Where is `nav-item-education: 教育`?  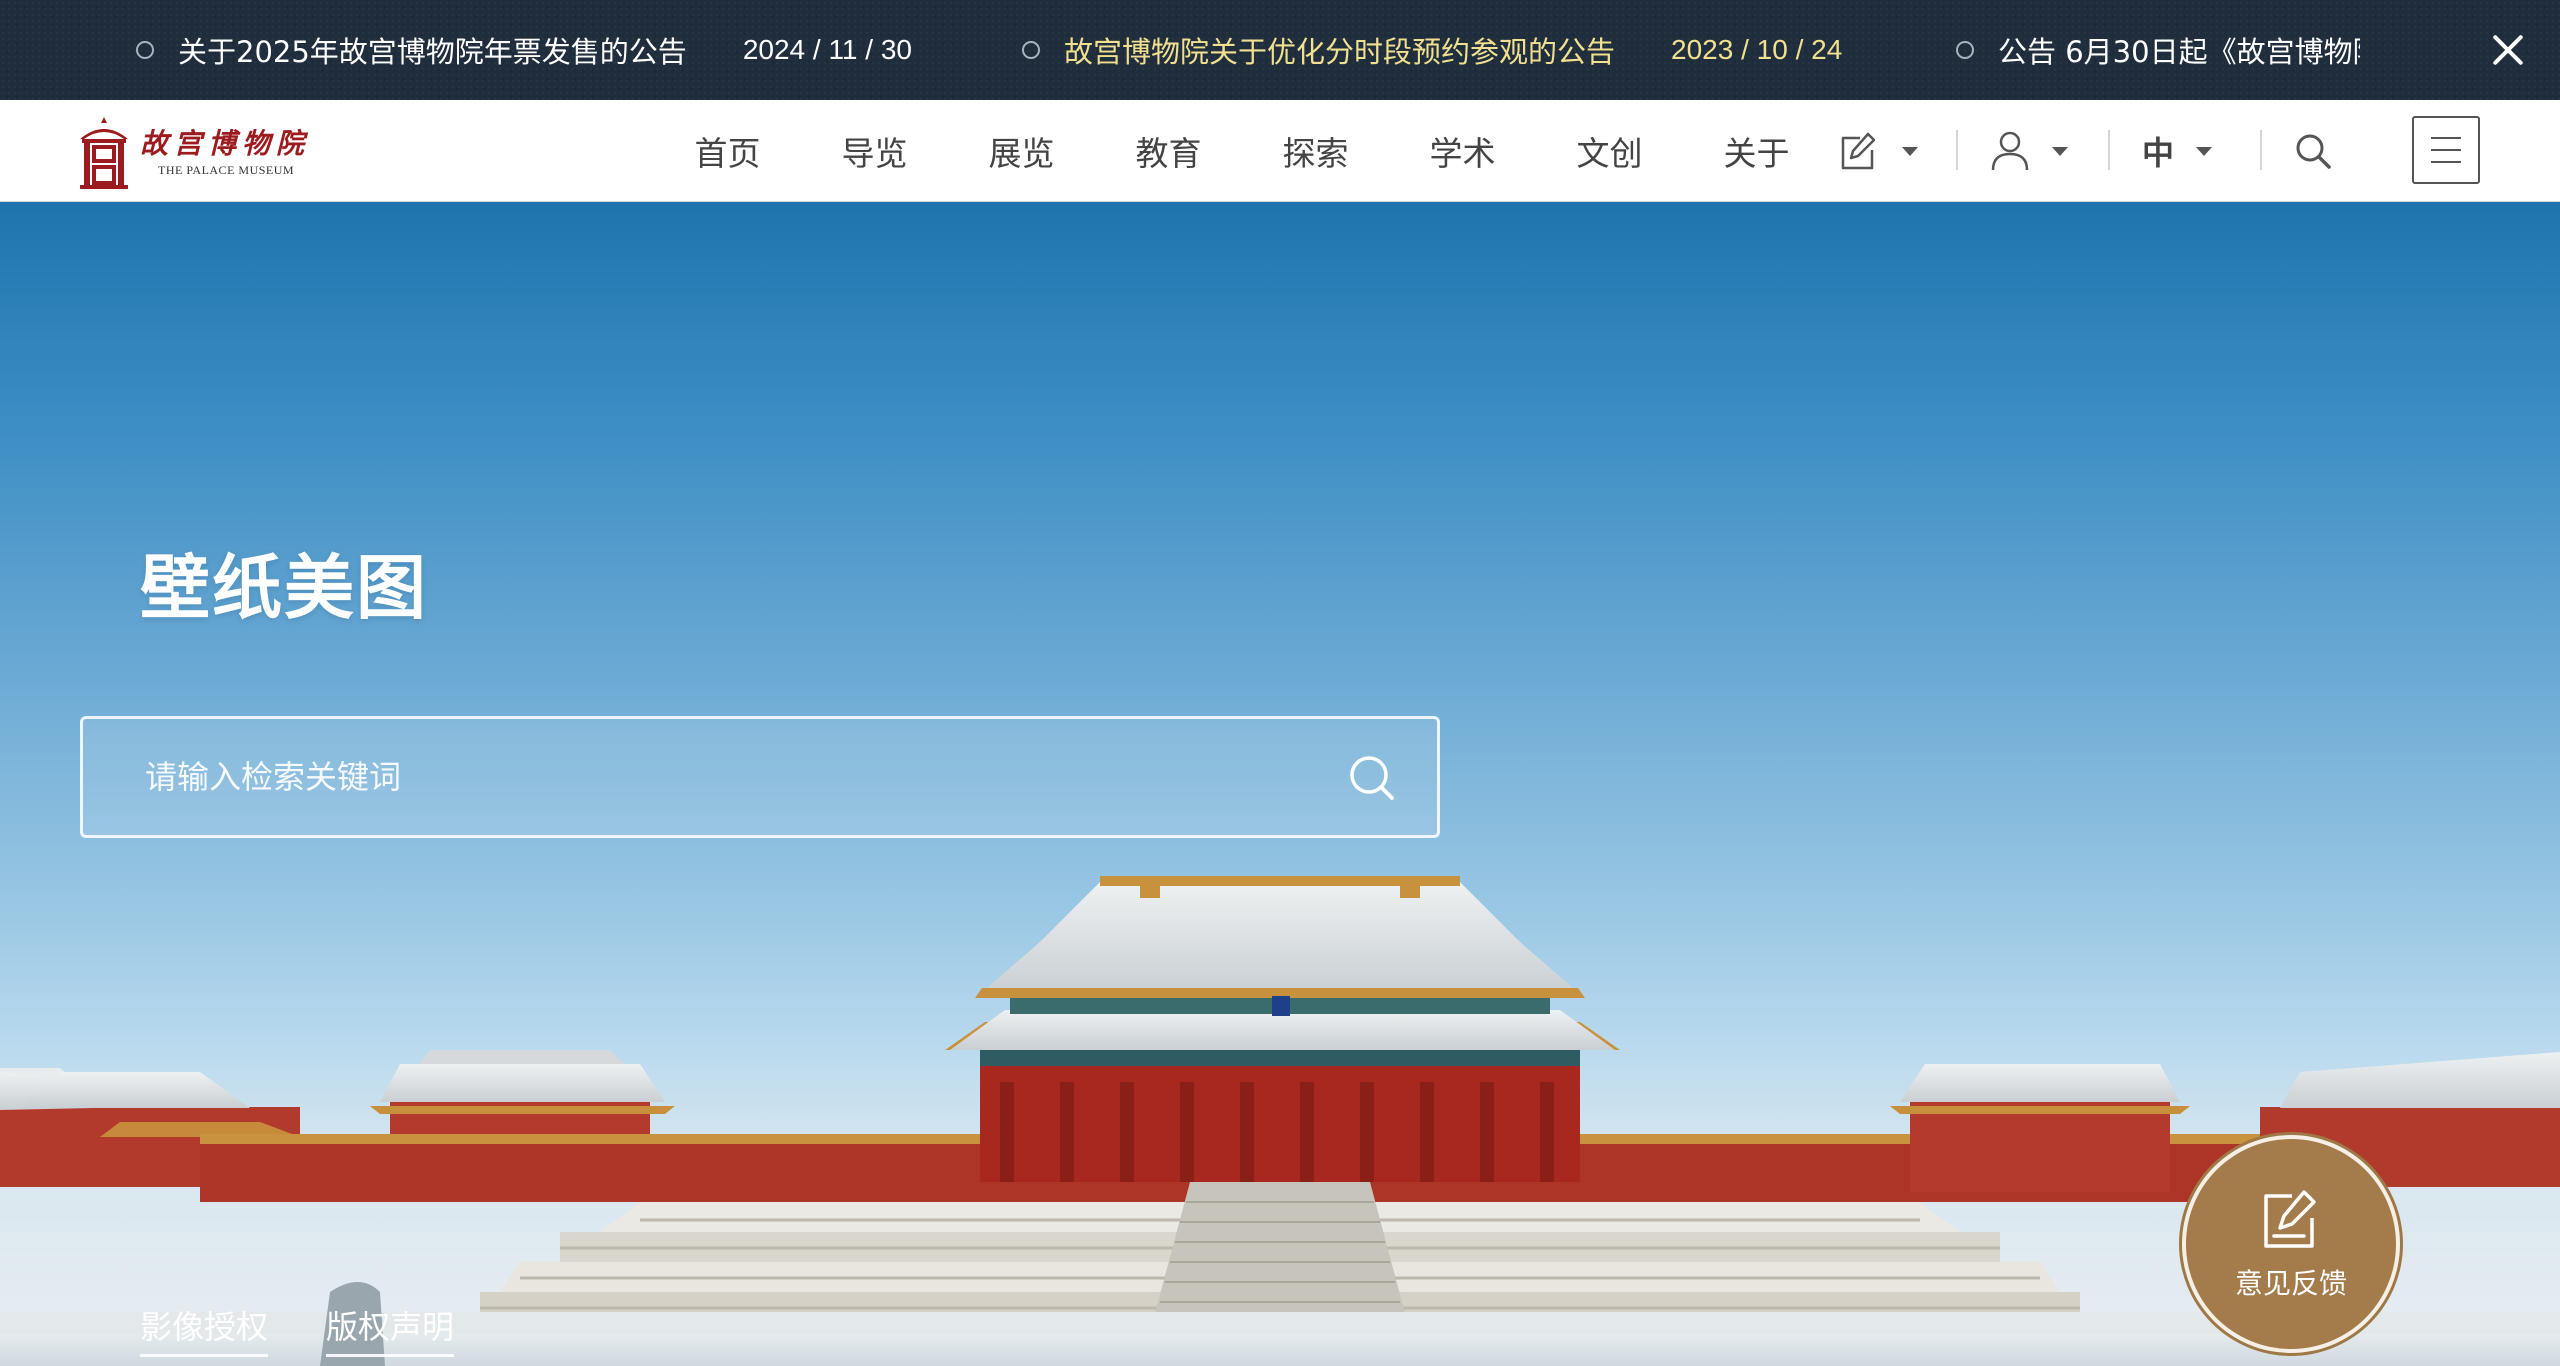 nav-item-education: 教育 is located at coordinates (1168, 151).